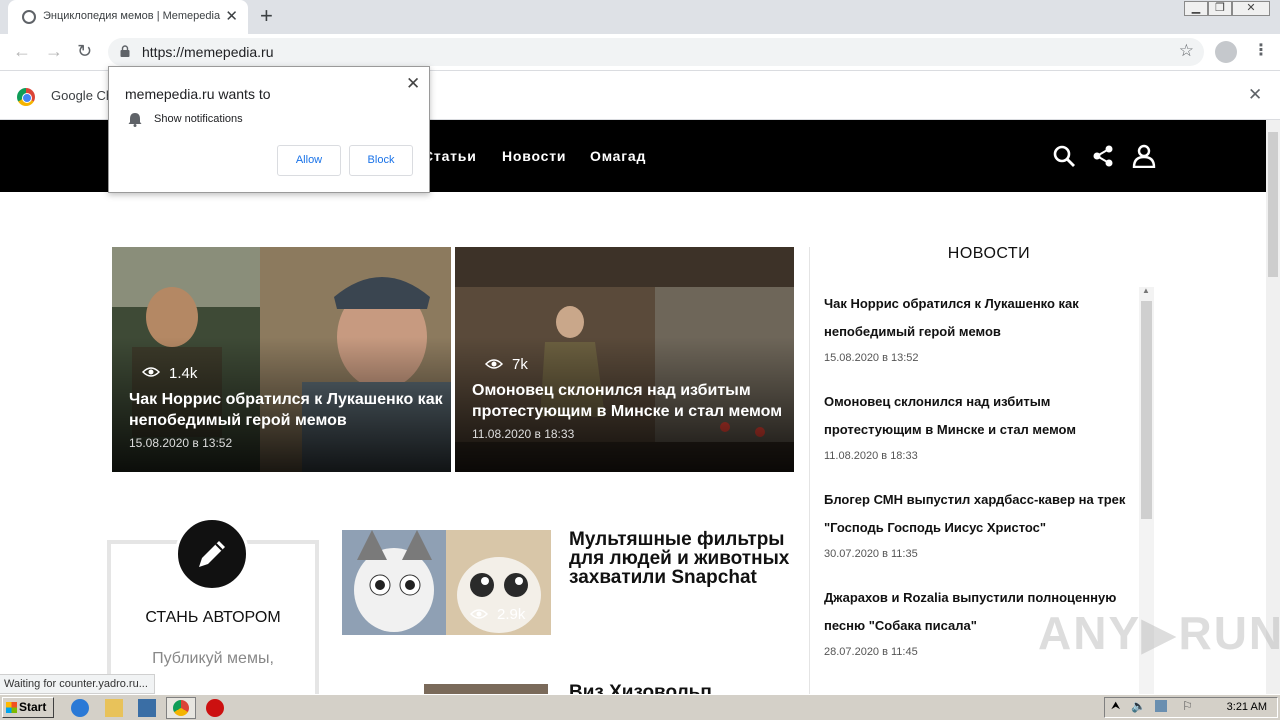 This screenshot has width=1280, height=720. I want to click on news-date: 11.08.2020 в 18:33, so click(871, 456).